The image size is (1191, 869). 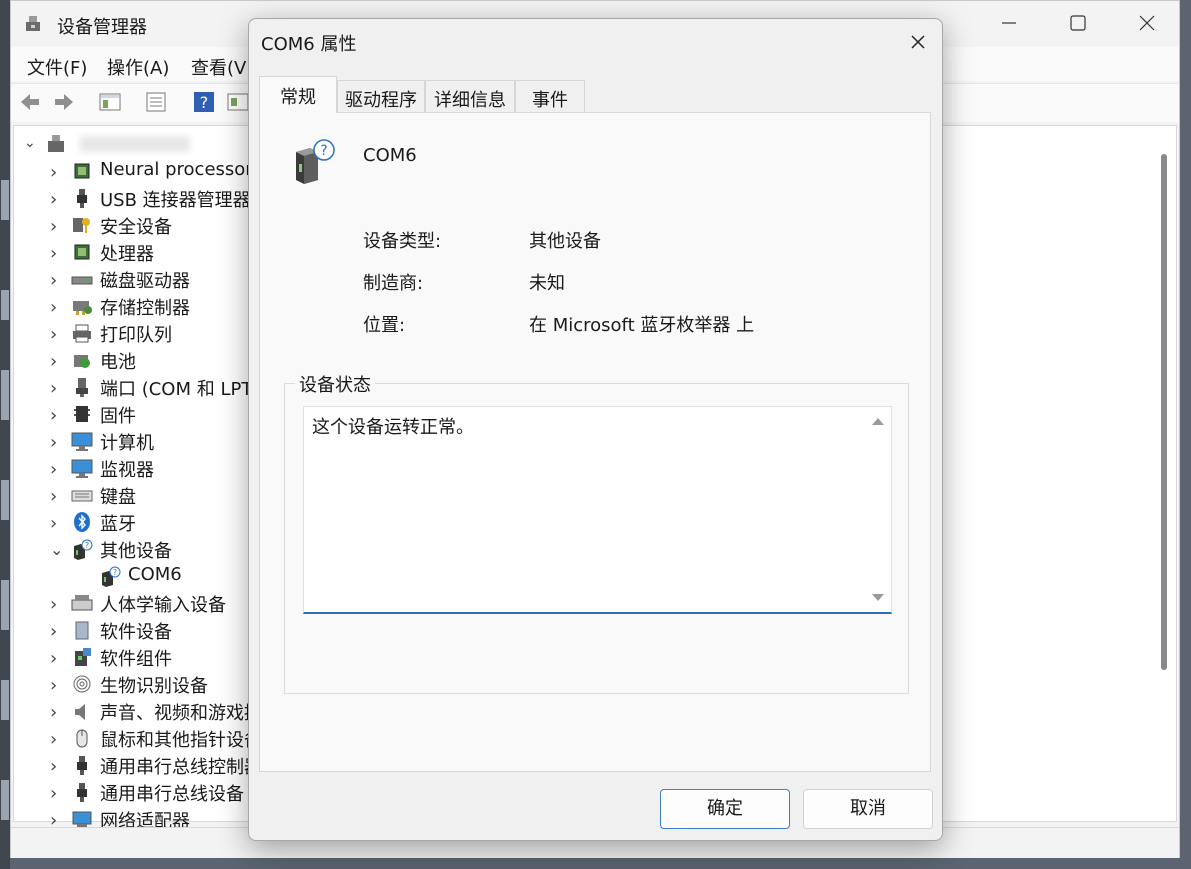 What do you see at coordinates (725, 809) in the screenshot?
I see `ok-button: 确定` at bounding box center [725, 809].